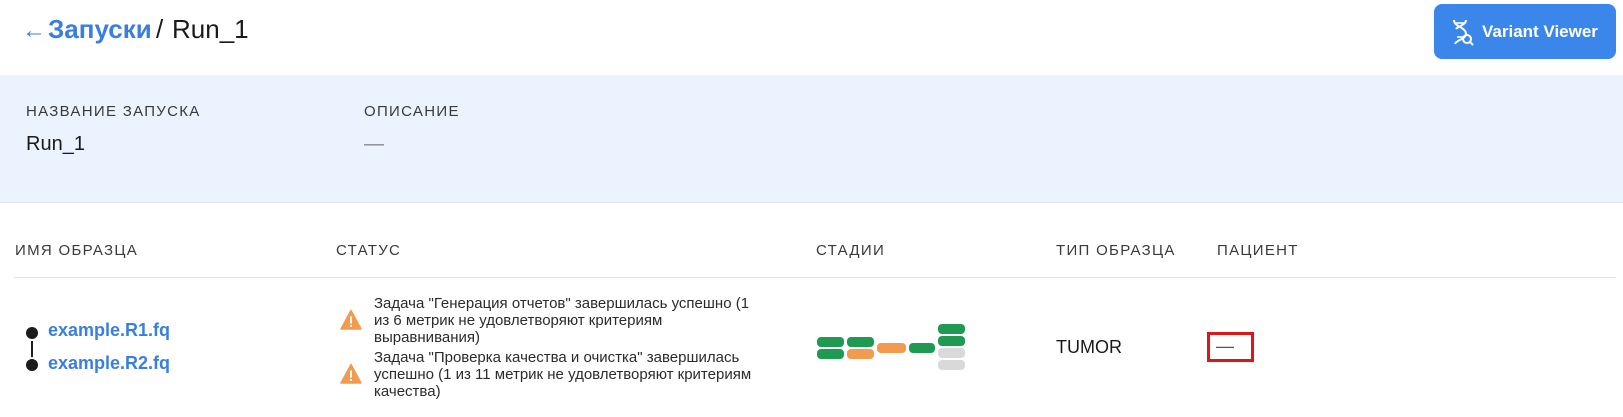 The height and width of the screenshot is (417, 1623). Describe the element at coordinates (368, 250) in the screenshot. I see `column-header-status: СТАТУС` at that location.